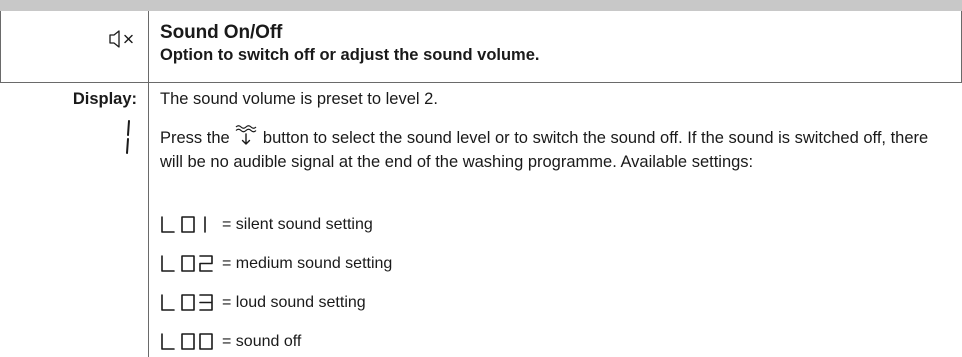 The width and height of the screenshot is (962, 357). What do you see at coordinates (481, 82) in the screenshot?
I see `table-row-divider` at bounding box center [481, 82].